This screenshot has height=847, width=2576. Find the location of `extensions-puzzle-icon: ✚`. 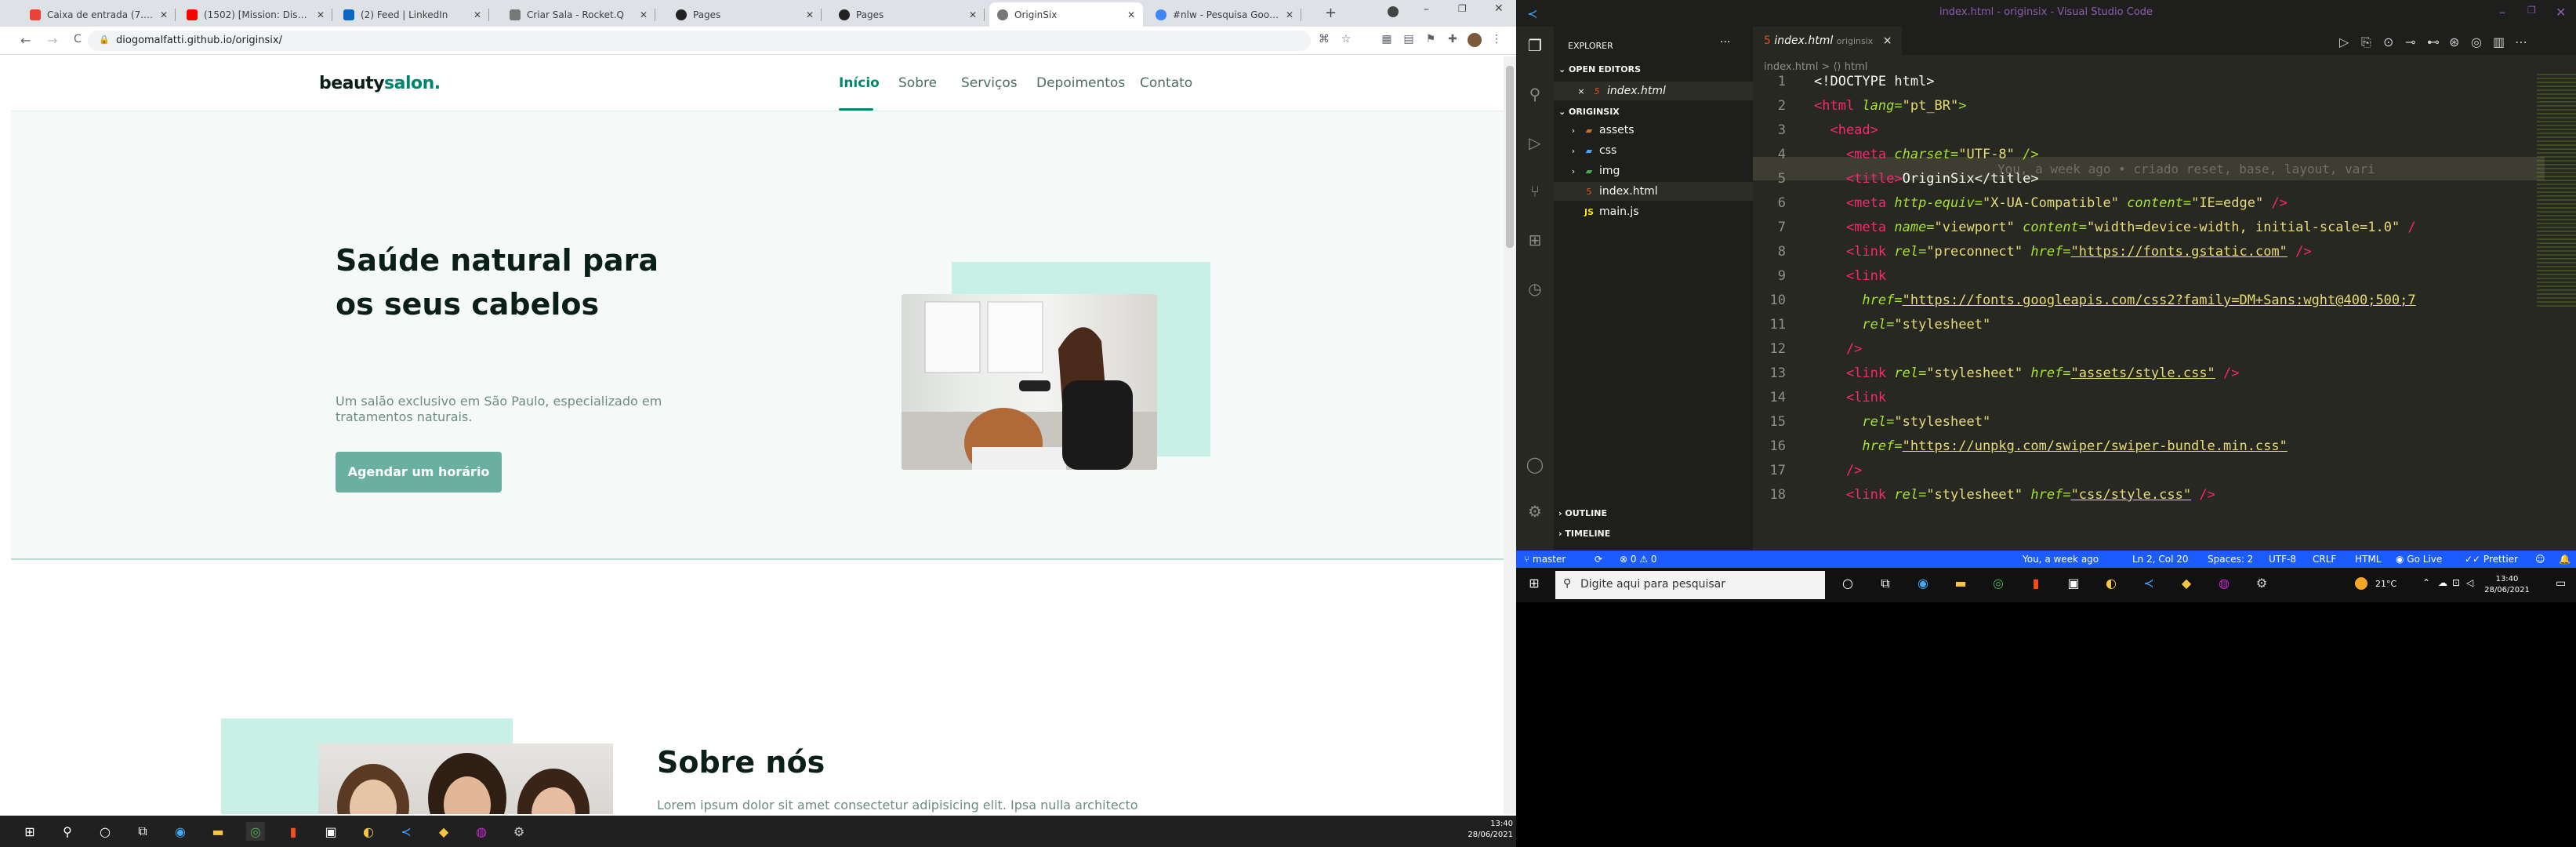

extensions-puzzle-icon: ✚ is located at coordinates (1453, 40).